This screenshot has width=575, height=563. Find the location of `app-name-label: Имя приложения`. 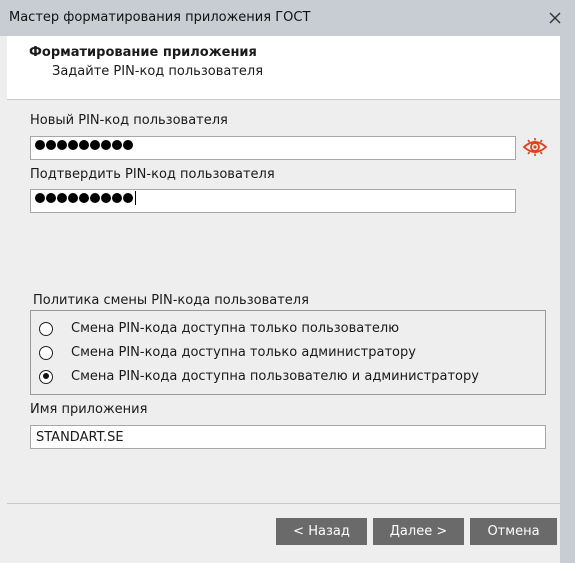

app-name-label: Имя приложения is located at coordinates (89, 409).